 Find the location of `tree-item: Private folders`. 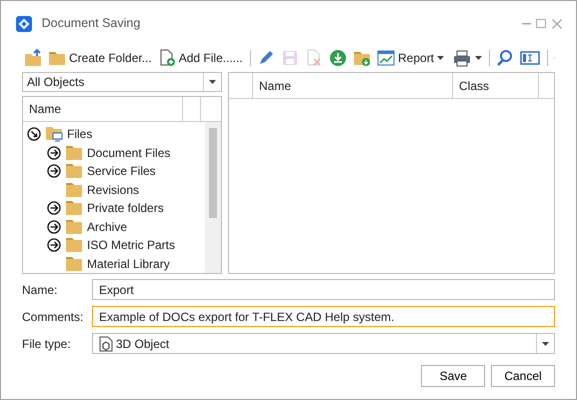

tree-item: Private folders is located at coordinates (125, 208).